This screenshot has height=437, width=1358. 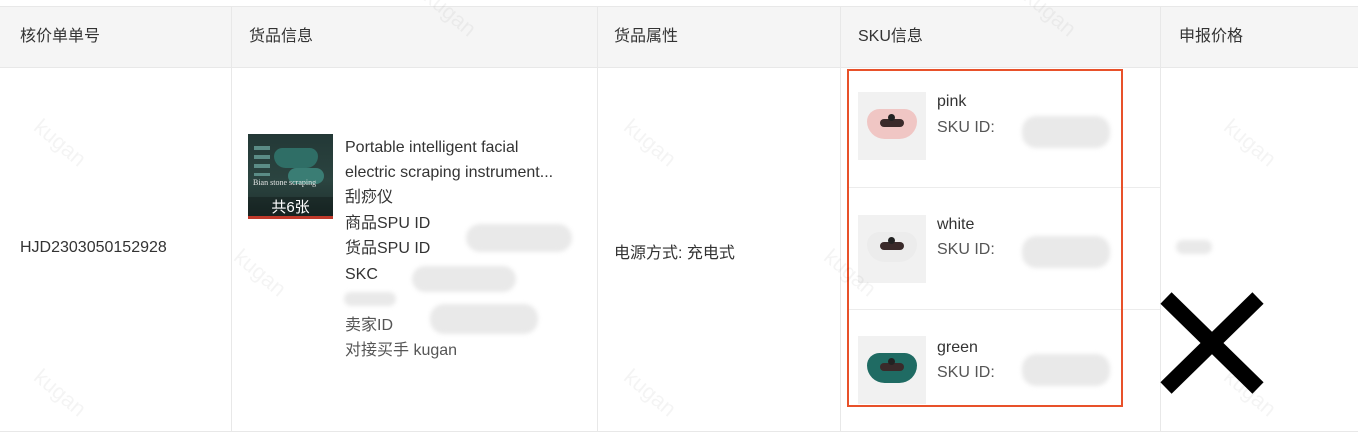 What do you see at coordinates (1194, 247) in the screenshot?
I see `redacted-price` at bounding box center [1194, 247].